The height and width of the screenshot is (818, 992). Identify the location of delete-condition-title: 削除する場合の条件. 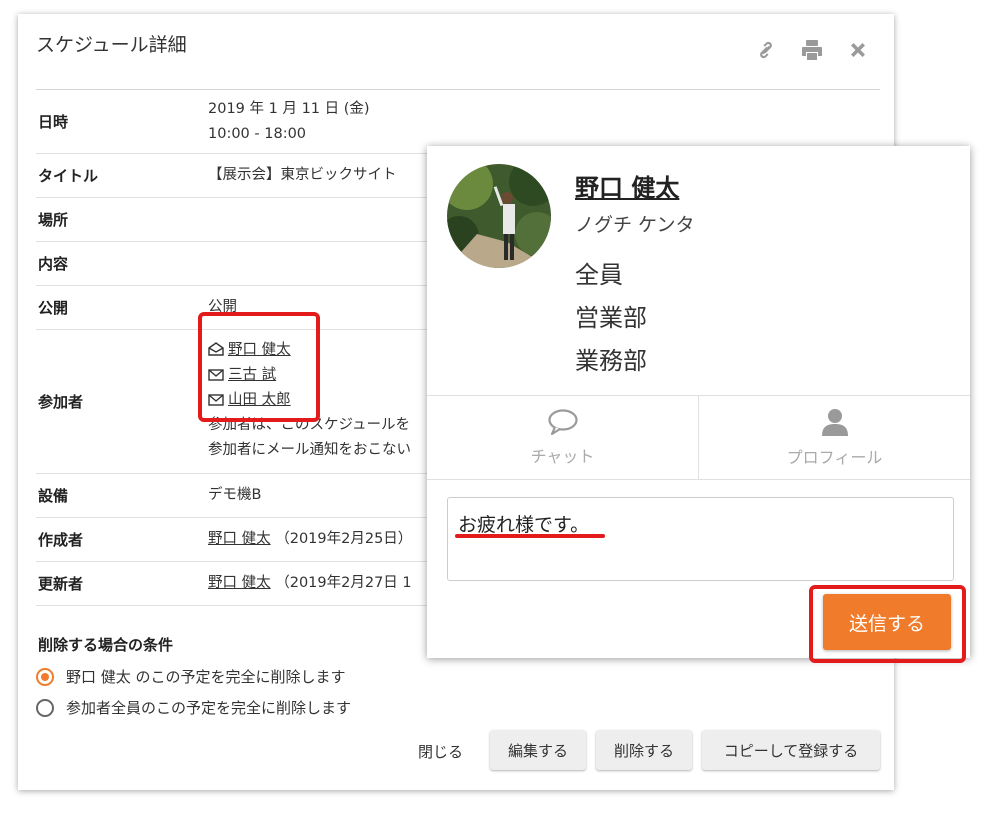
(106, 645).